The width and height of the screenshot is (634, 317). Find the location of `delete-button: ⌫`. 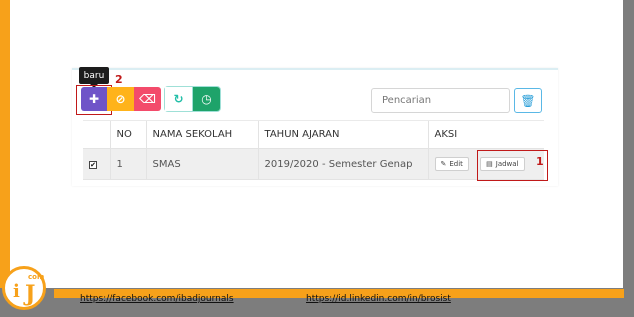

delete-button: ⌫ is located at coordinates (147, 99).